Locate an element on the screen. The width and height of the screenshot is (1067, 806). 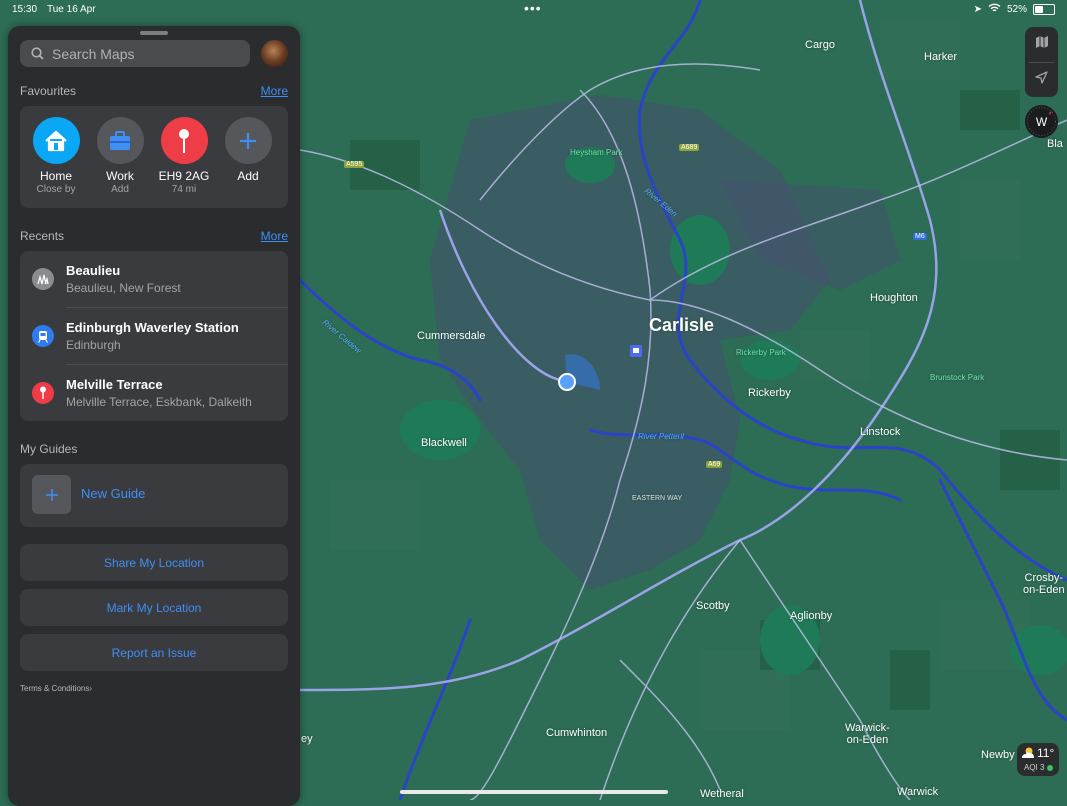
recents-heading: Recents is located at coordinates (42, 236).